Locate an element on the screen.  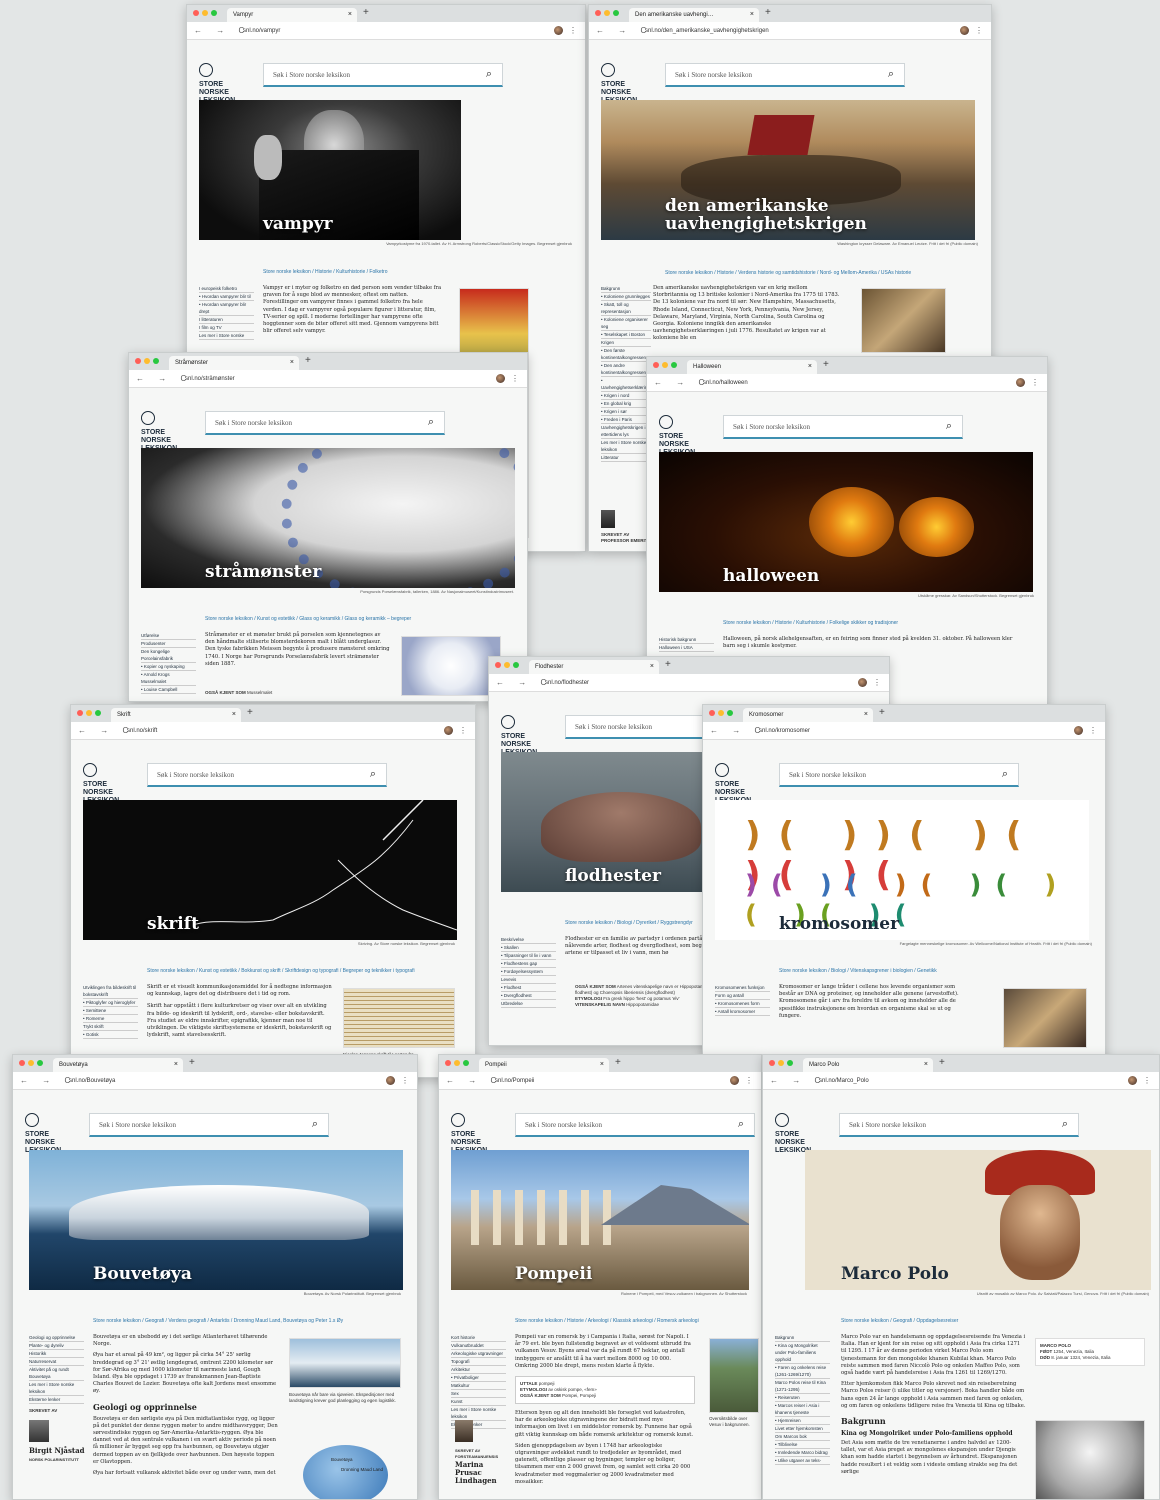
toc-item: • Freden i Paris is located at coordinates (626, 420).